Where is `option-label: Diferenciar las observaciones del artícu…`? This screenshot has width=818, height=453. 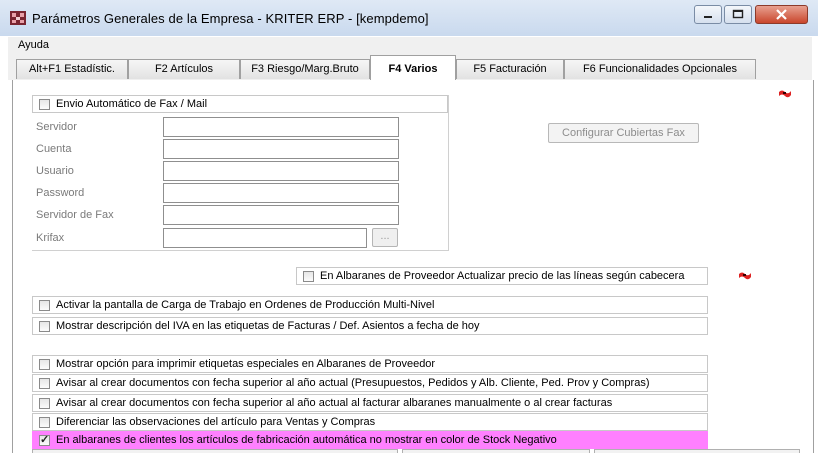
option-label: Diferenciar las observaciones del artícu… is located at coordinates (216, 422).